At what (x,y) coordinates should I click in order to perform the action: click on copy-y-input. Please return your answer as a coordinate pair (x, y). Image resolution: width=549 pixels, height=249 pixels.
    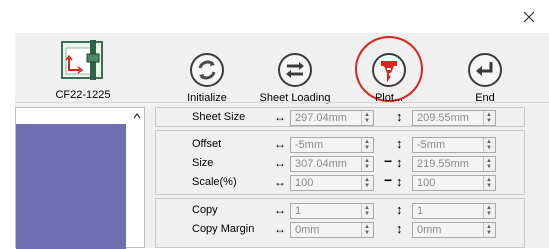
    Looking at the image, I should click on (447, 211).